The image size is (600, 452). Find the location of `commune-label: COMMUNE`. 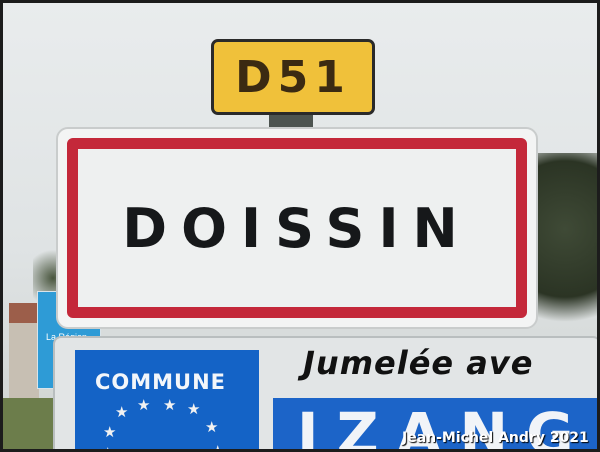

commune-label: COMMUNE is located at coordinates (161, 382).